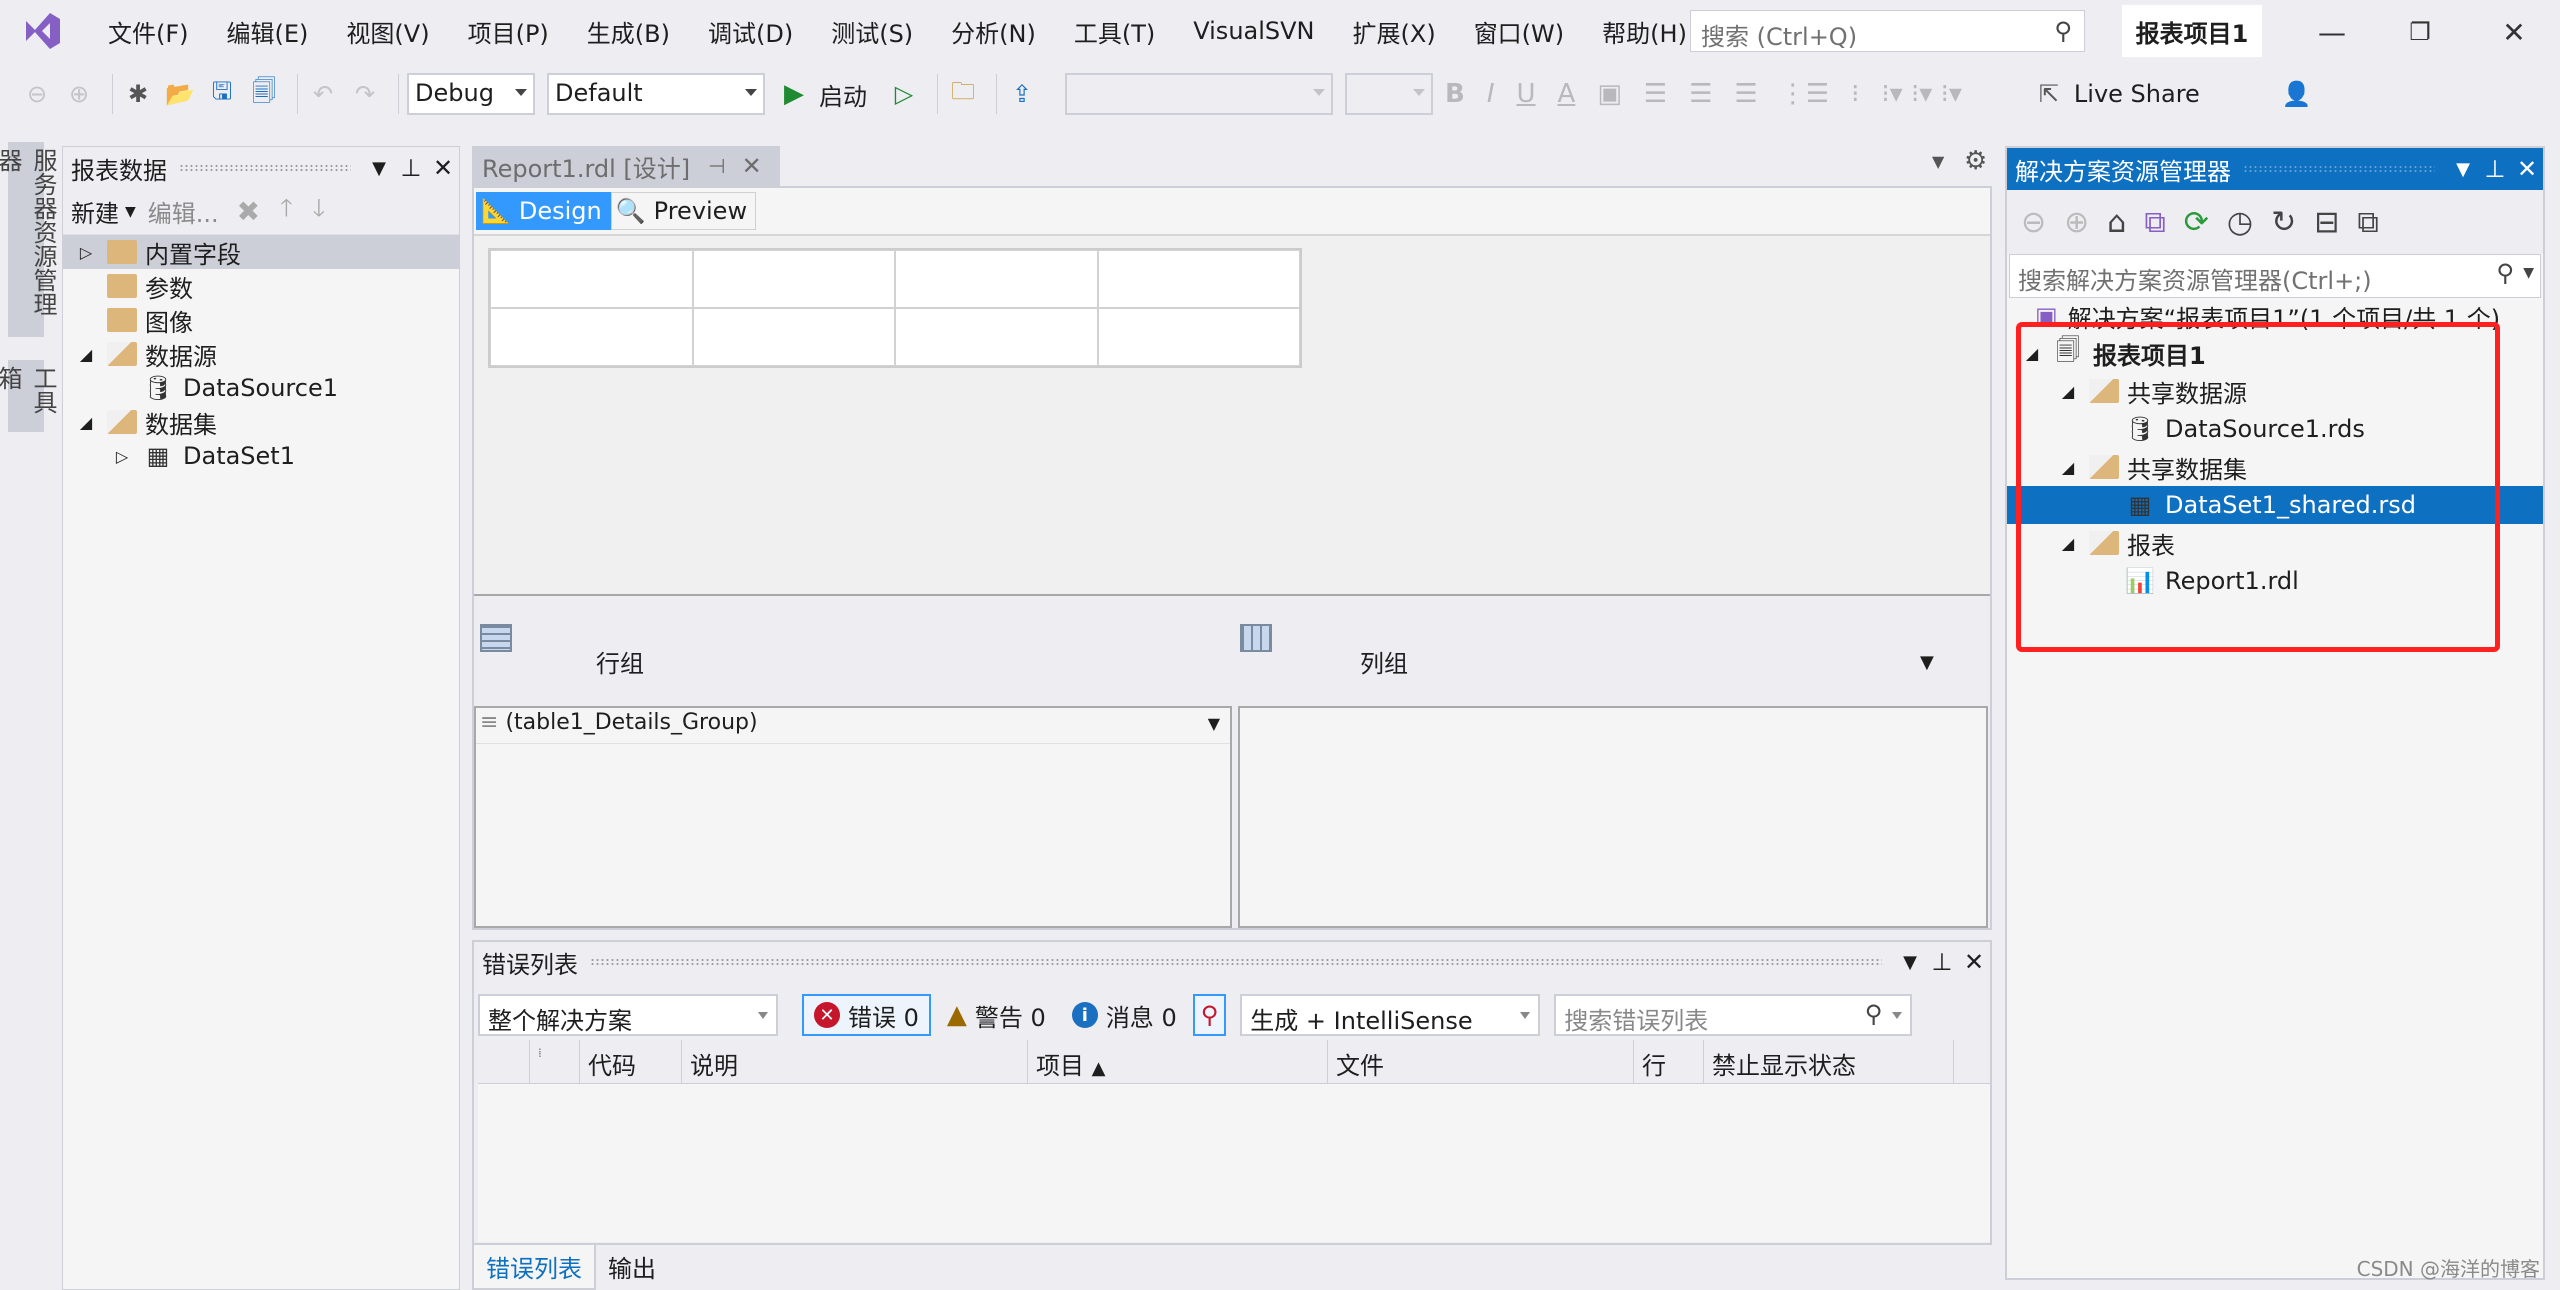  Describe the element at coordinates (2332, 32) in the screenshot. I see `minimize-button: —` at that location.